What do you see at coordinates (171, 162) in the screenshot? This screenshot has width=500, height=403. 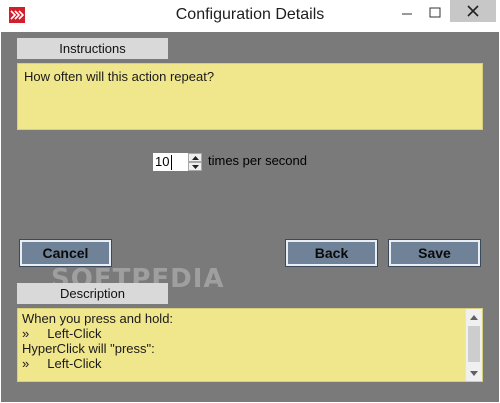 I see `text-caret` at bounding box center [171, 162].